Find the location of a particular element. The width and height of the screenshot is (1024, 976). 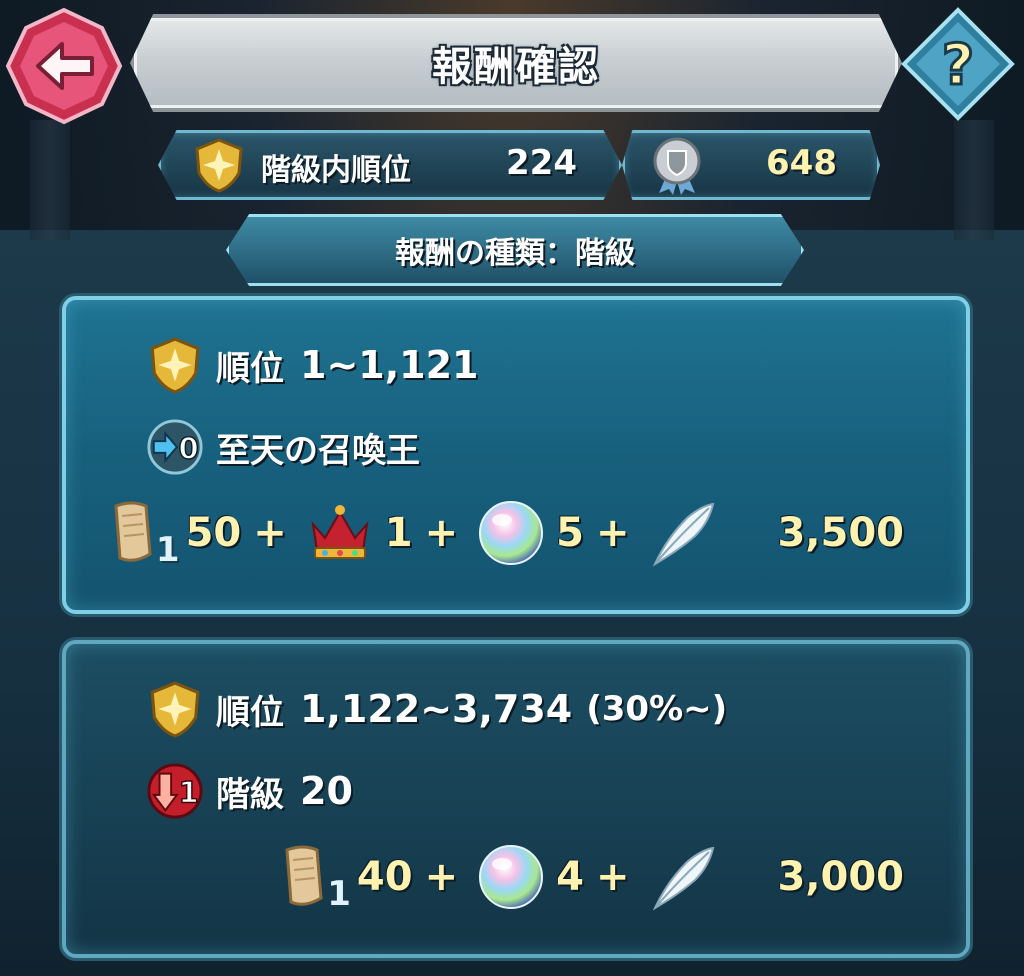

silver-medal-icon is located at coordinates (677, 166).